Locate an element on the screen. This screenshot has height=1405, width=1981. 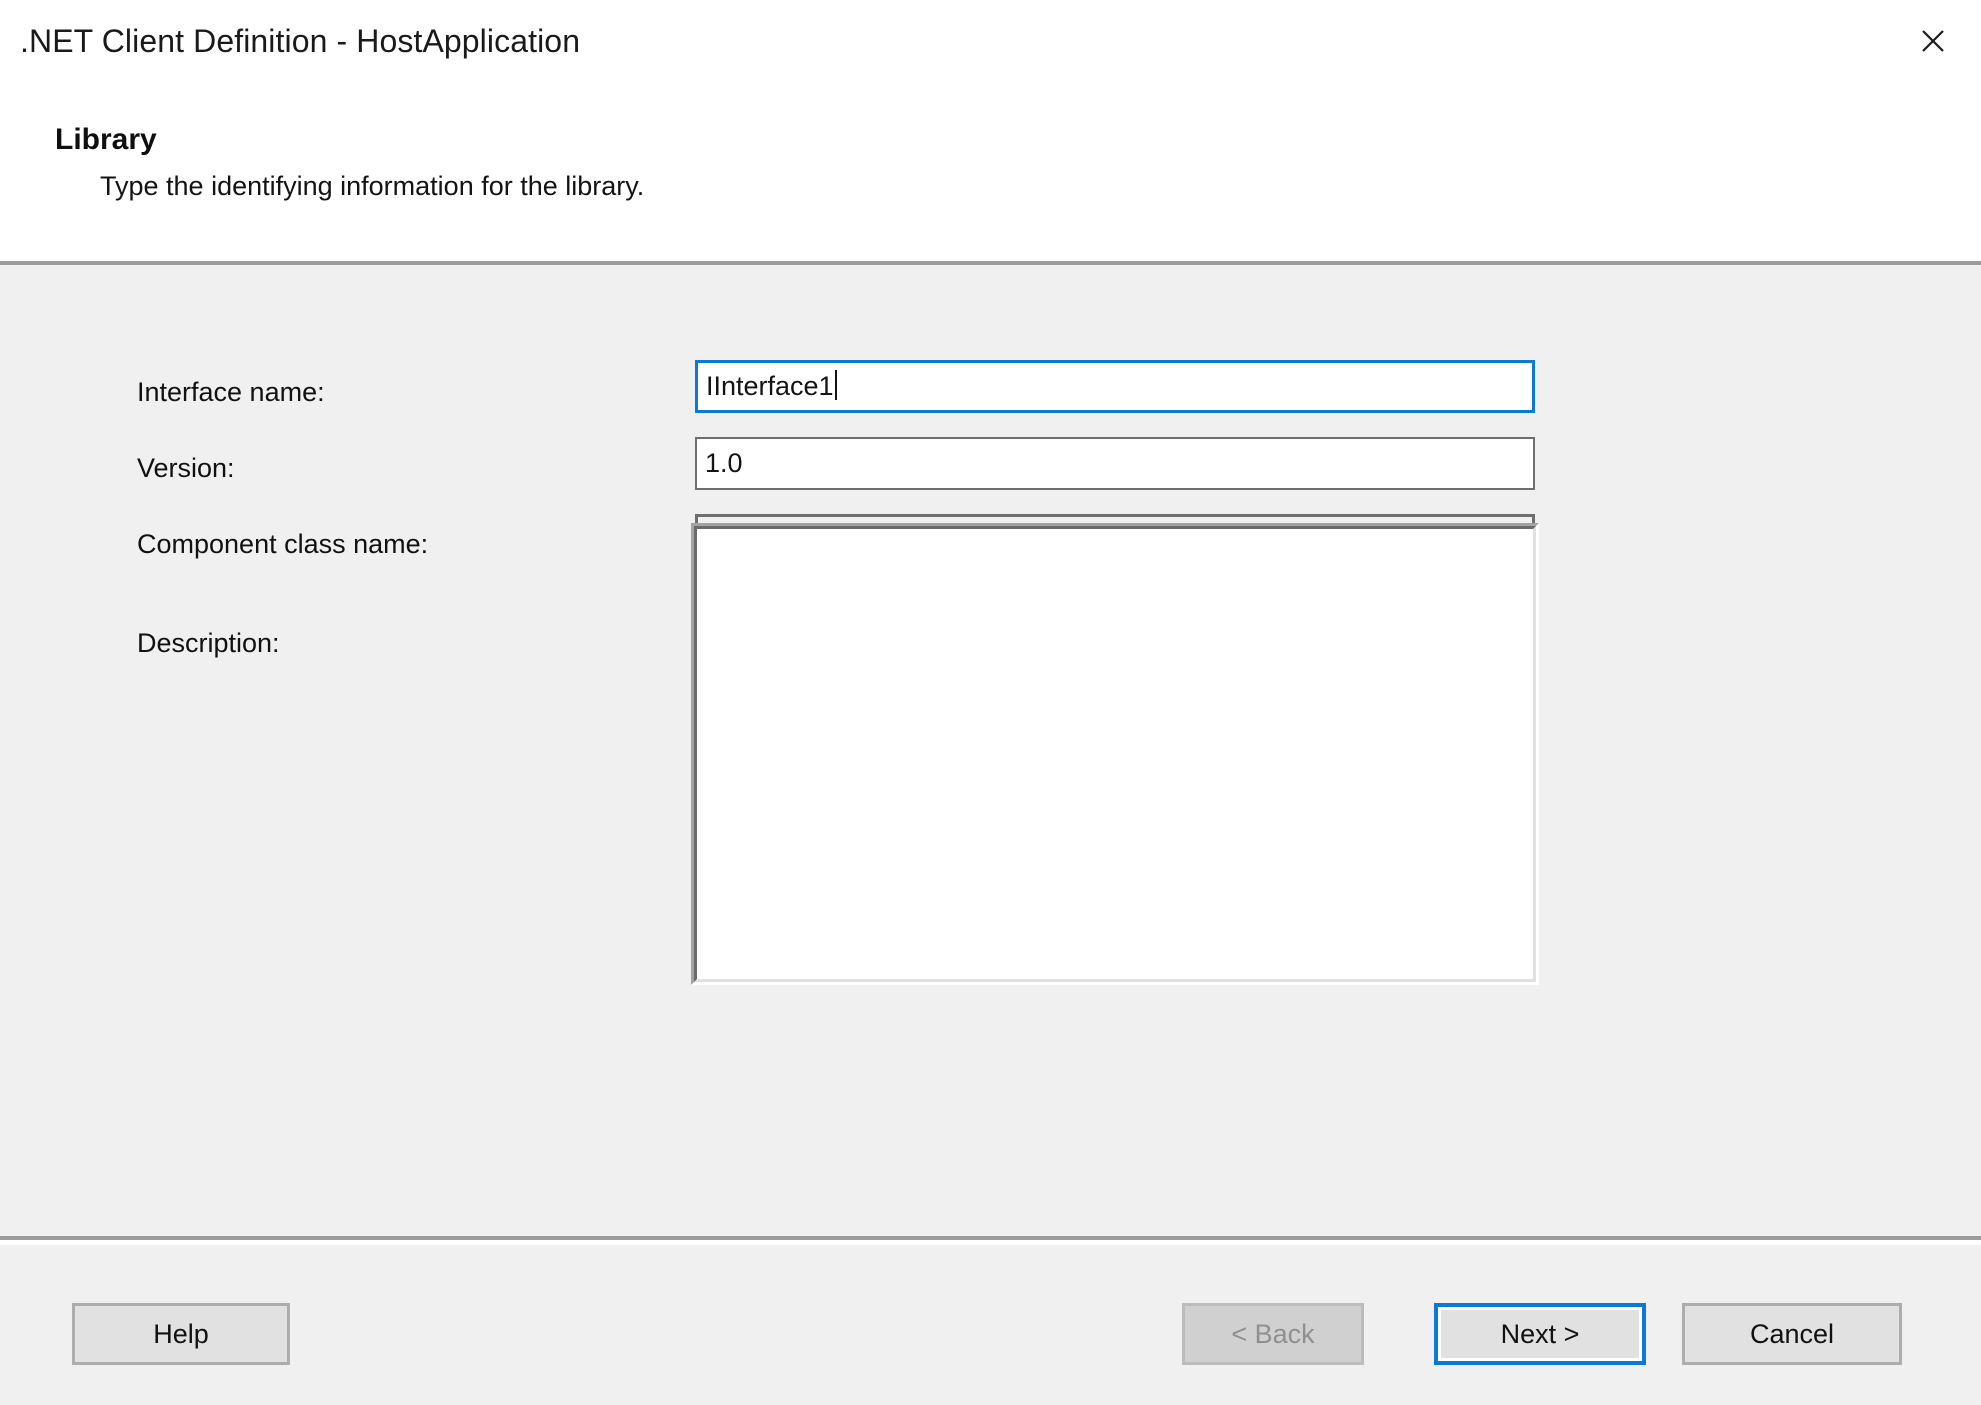
help-button: Help is located at coordinates (181, 1334).